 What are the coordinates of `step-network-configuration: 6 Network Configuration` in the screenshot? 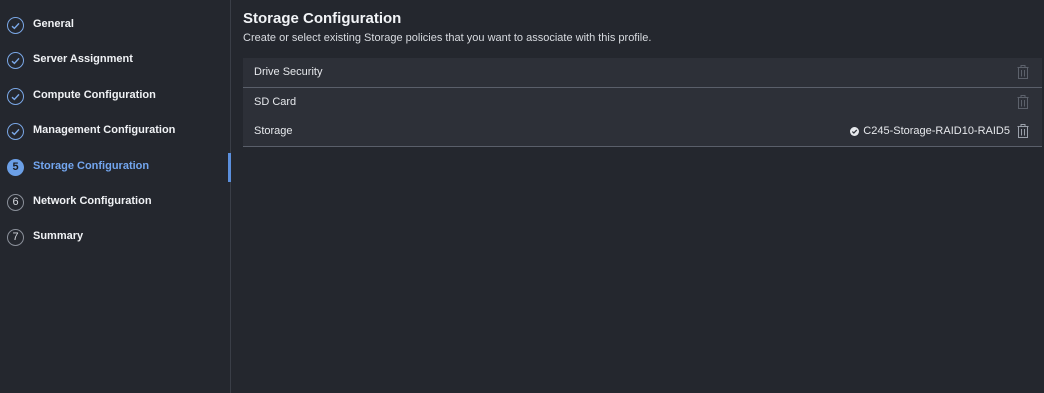 It's located at (115, 202).